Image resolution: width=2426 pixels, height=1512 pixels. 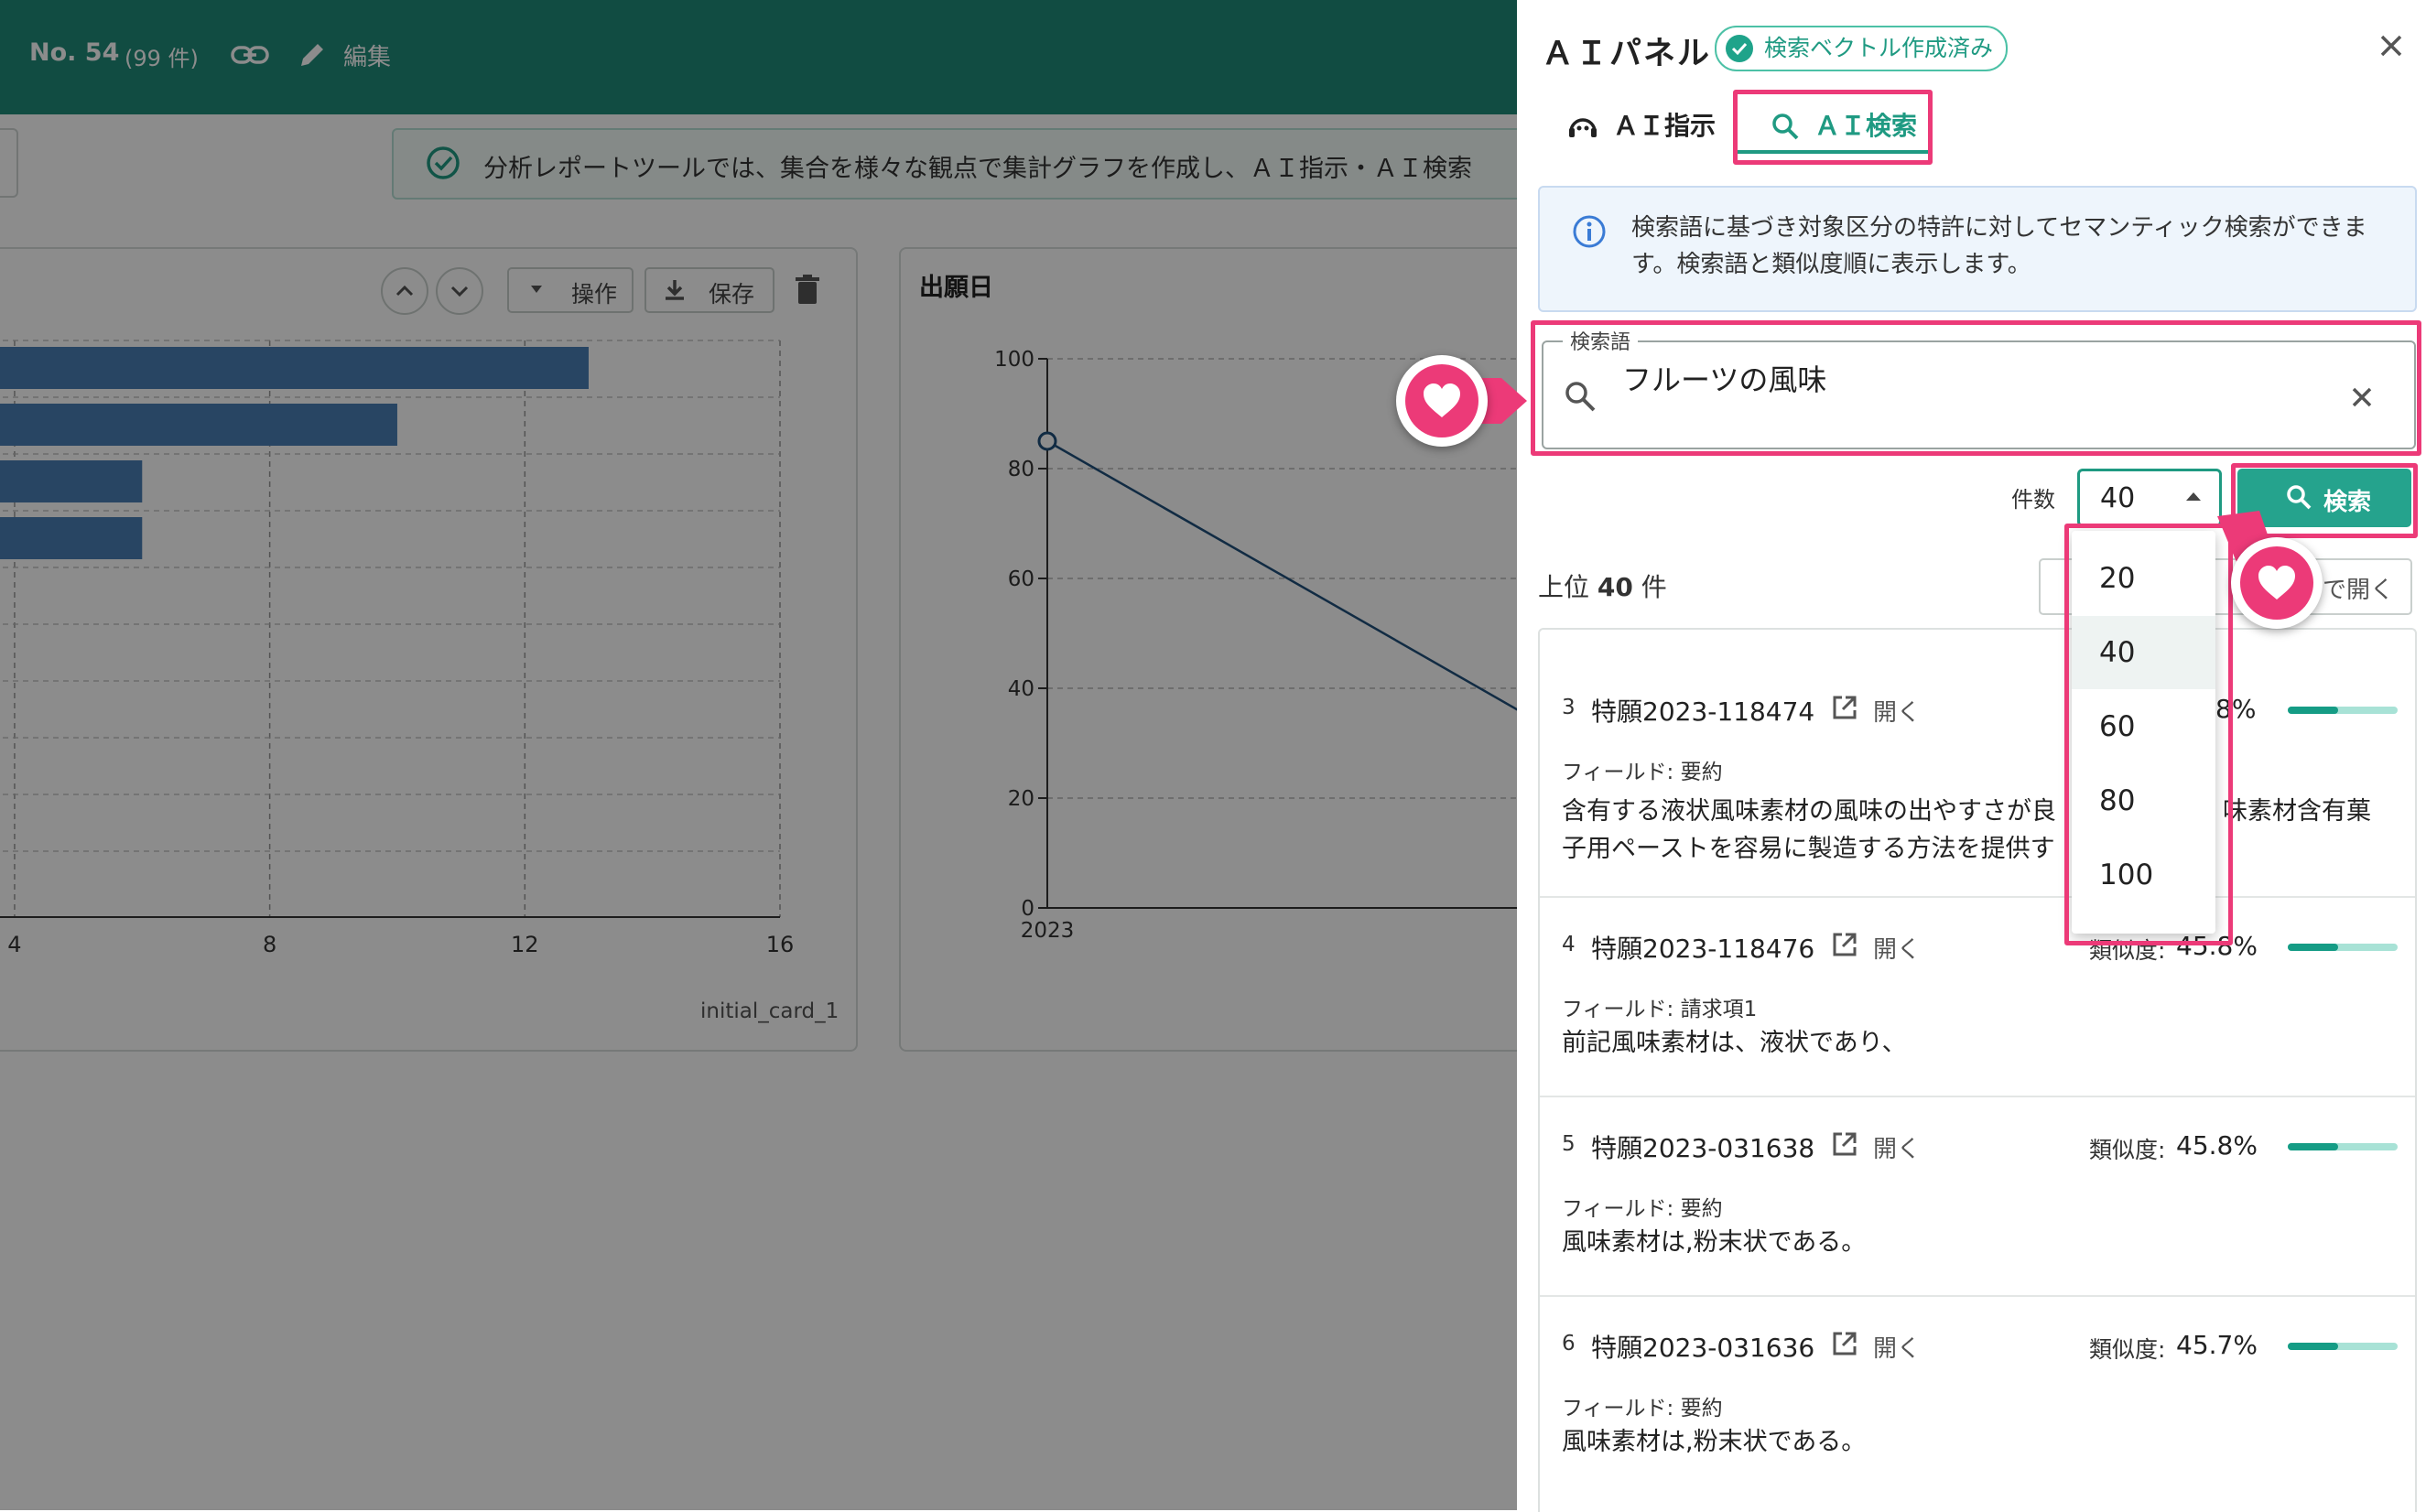 What do you see at coordinates (2358, 590) in the screenshot?
I see `open-all-label: で開く` at bounding box center [2358, 590].